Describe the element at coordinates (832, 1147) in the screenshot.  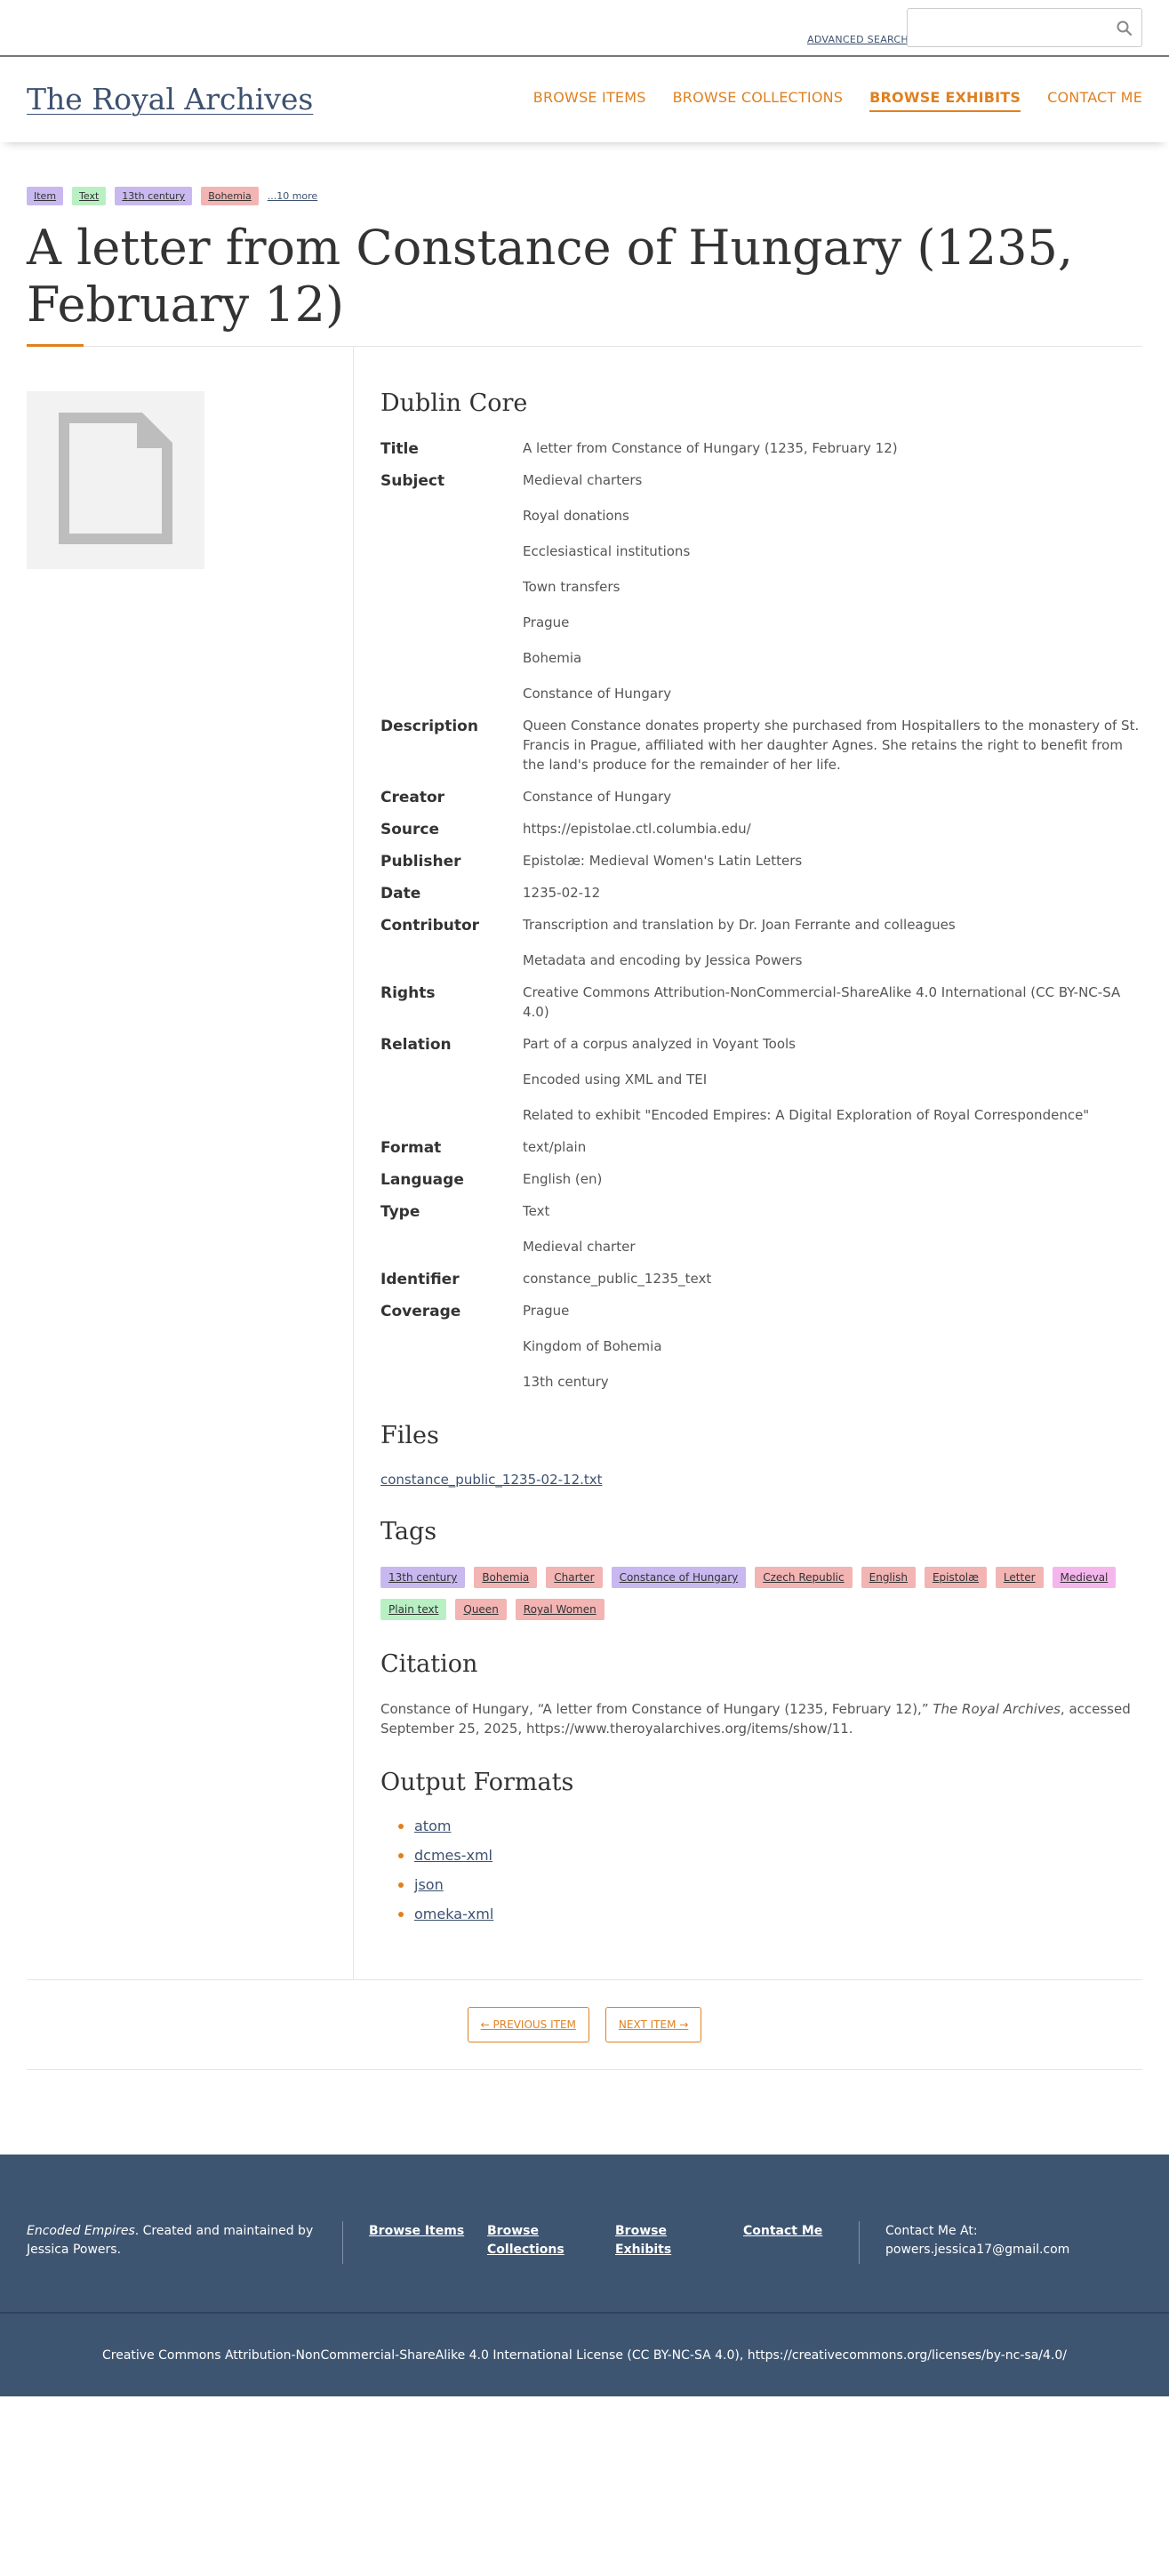
I see `field-values: text/plain` at that location.